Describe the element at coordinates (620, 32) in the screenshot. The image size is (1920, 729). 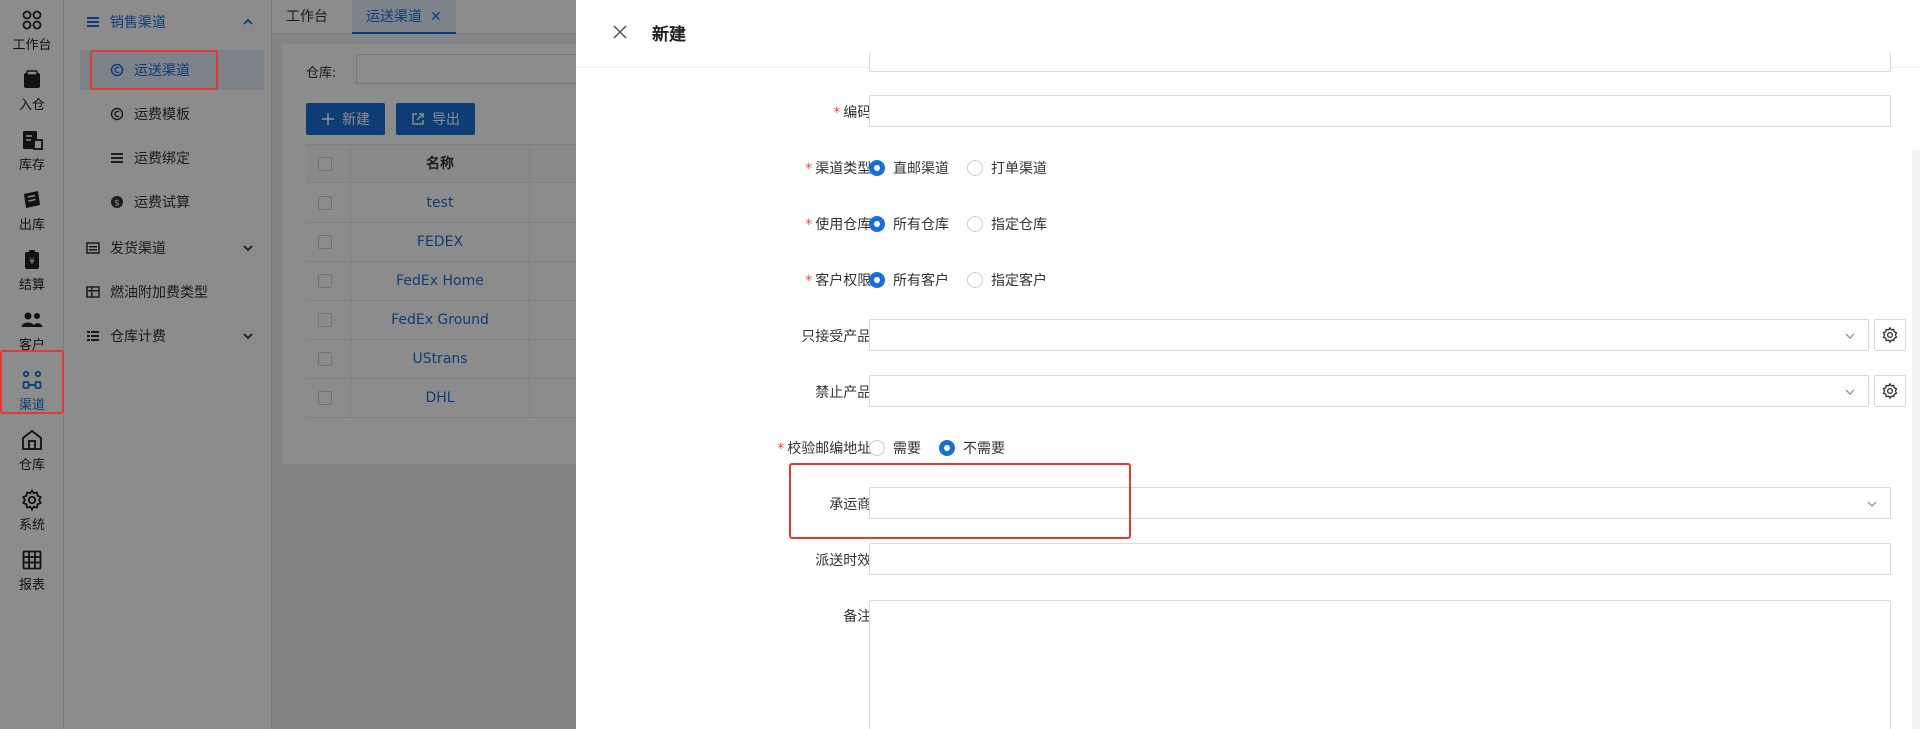
I see `close-icon` at that location.